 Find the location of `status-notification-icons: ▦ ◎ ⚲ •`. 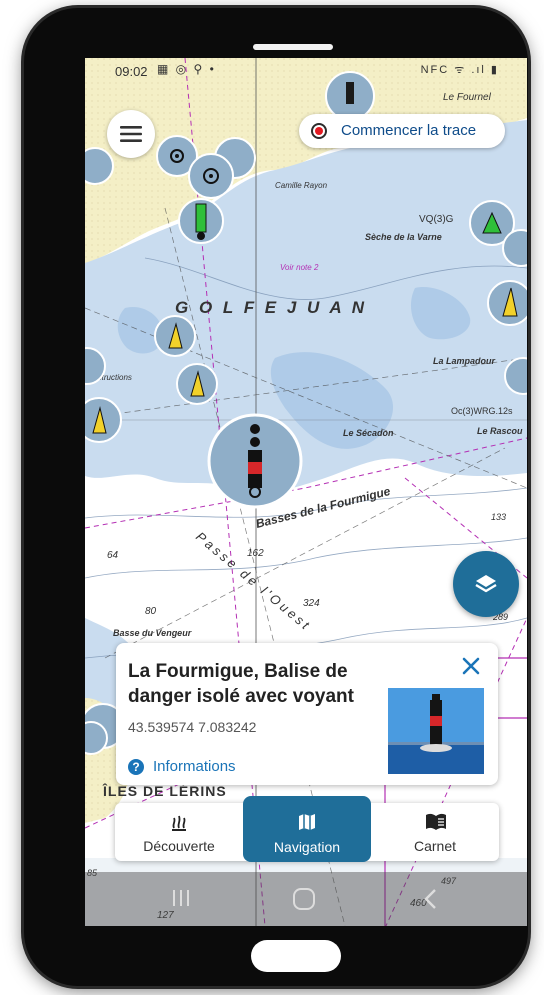

status-notification-icons: ▦ ◎ ⚲ • is located at coordinates (186, 69).